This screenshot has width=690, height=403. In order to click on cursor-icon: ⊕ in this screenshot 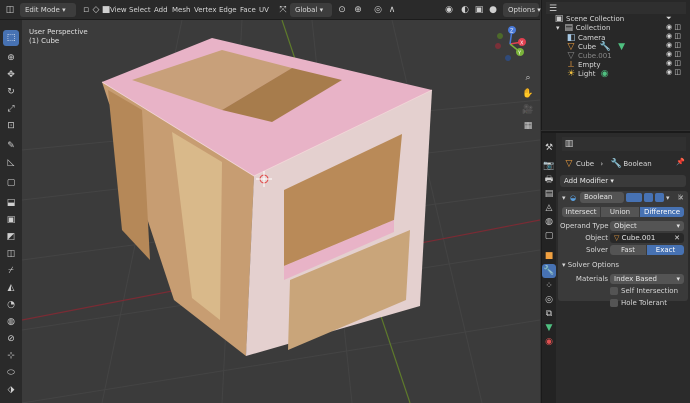, I will do `click(11, 58)`.